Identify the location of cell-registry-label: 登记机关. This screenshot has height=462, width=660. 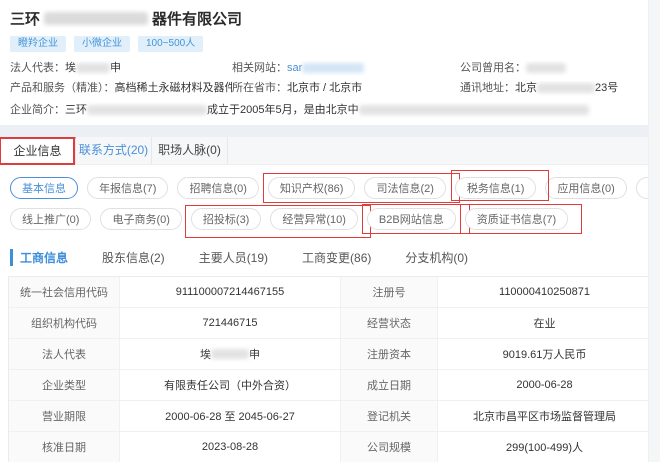
(389, 416).